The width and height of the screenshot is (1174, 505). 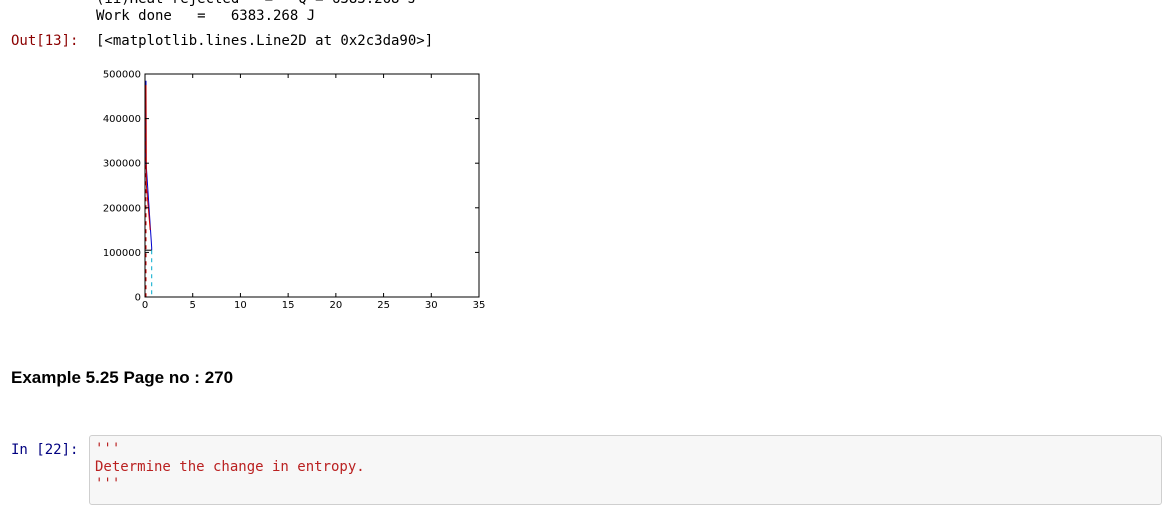 I want to click on x-tick-label: 15, so click(x=288, y=305).